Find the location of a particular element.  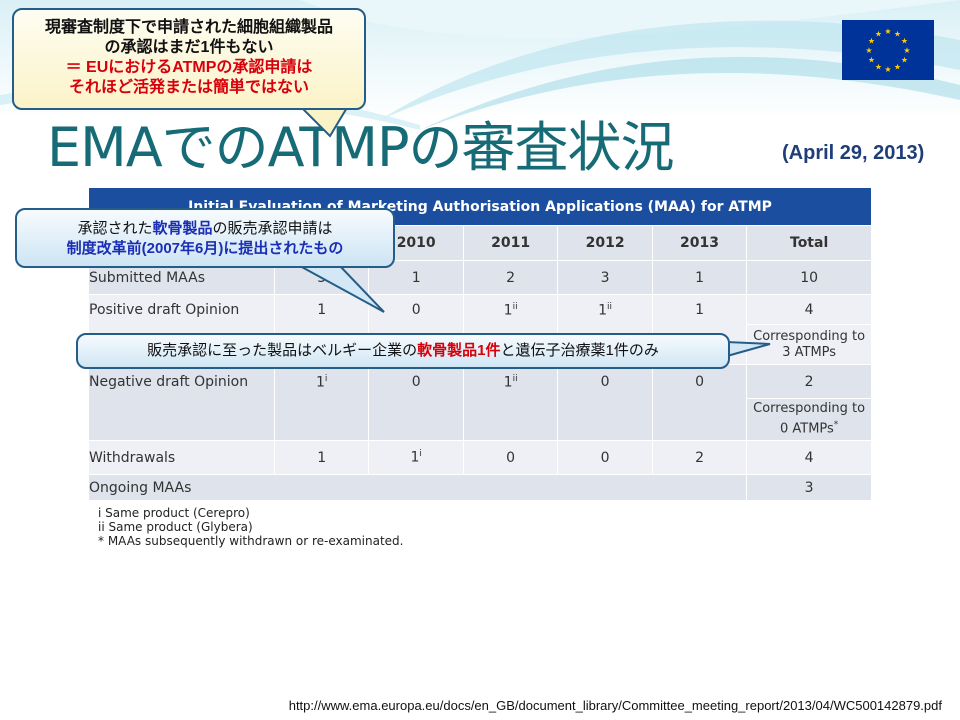

slide-title: EMAでのATMPの審査状況 is located at coordinates (361, 147).